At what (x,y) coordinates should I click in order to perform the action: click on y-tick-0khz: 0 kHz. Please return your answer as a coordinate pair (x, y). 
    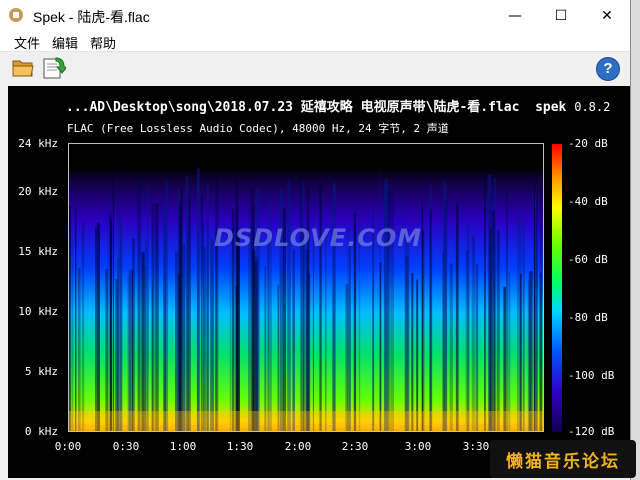
    Looking at the image, I should click on (41, 431).